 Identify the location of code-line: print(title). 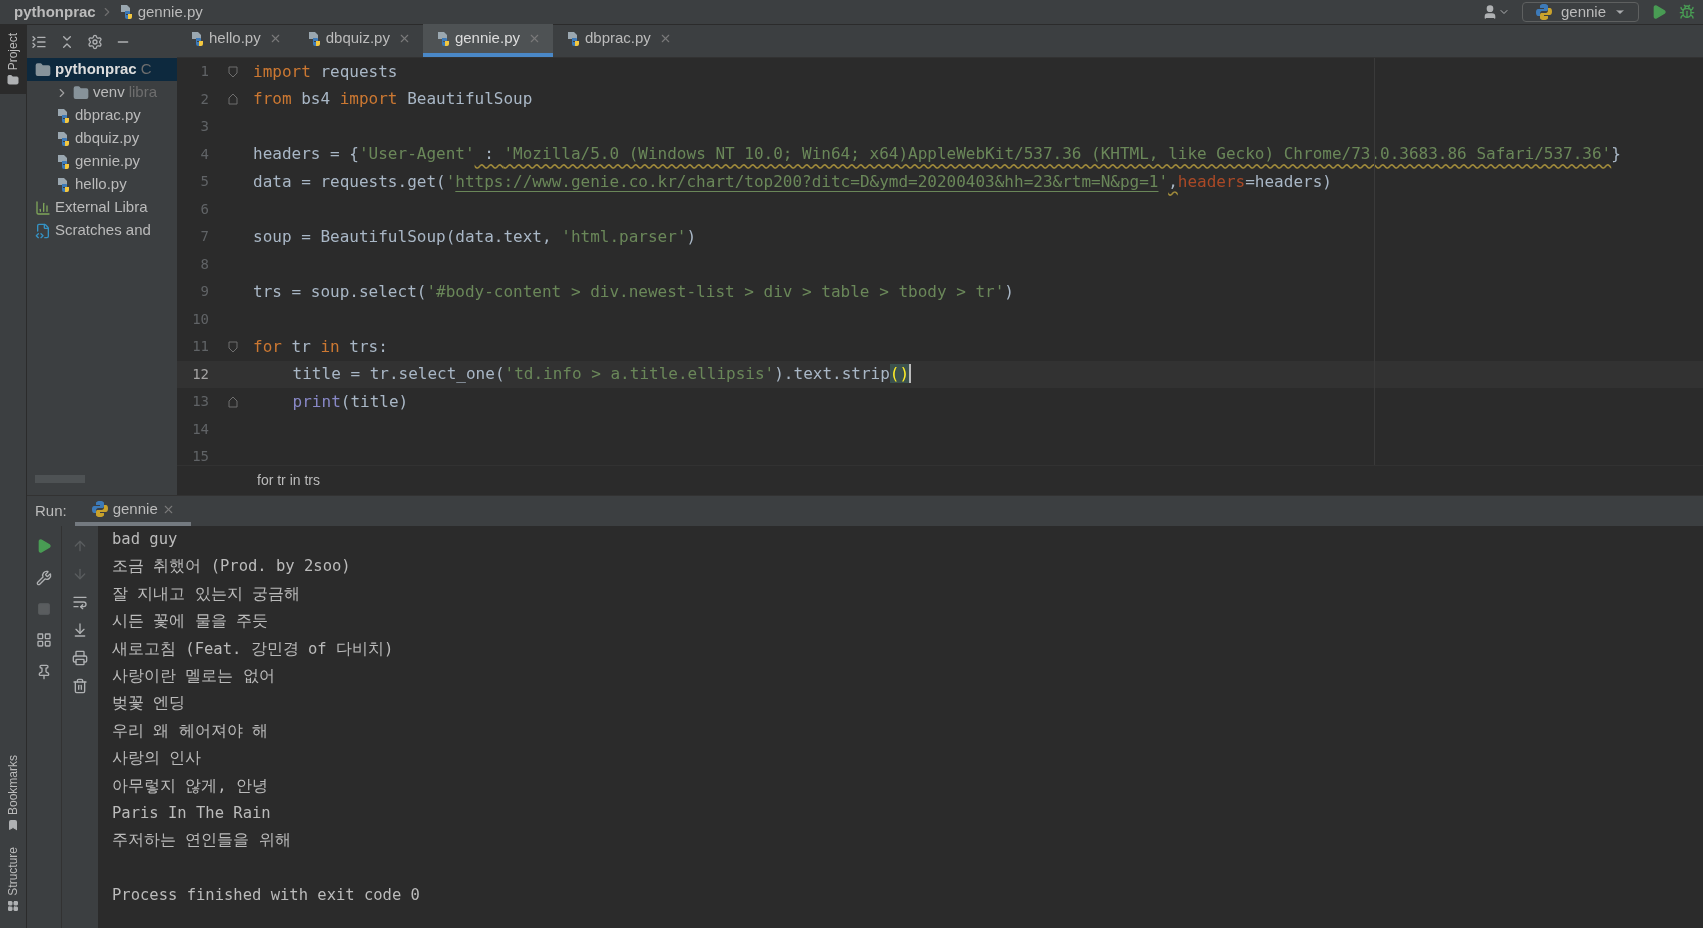
(350, 401).